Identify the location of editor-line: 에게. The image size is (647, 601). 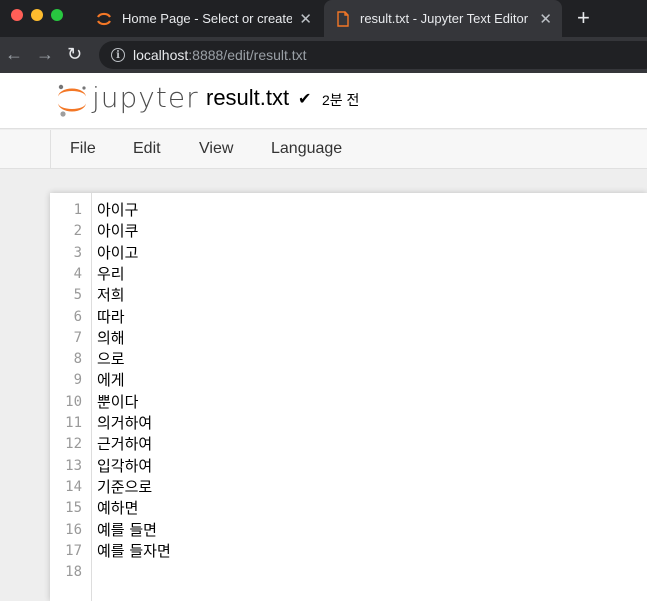
(111, 380).